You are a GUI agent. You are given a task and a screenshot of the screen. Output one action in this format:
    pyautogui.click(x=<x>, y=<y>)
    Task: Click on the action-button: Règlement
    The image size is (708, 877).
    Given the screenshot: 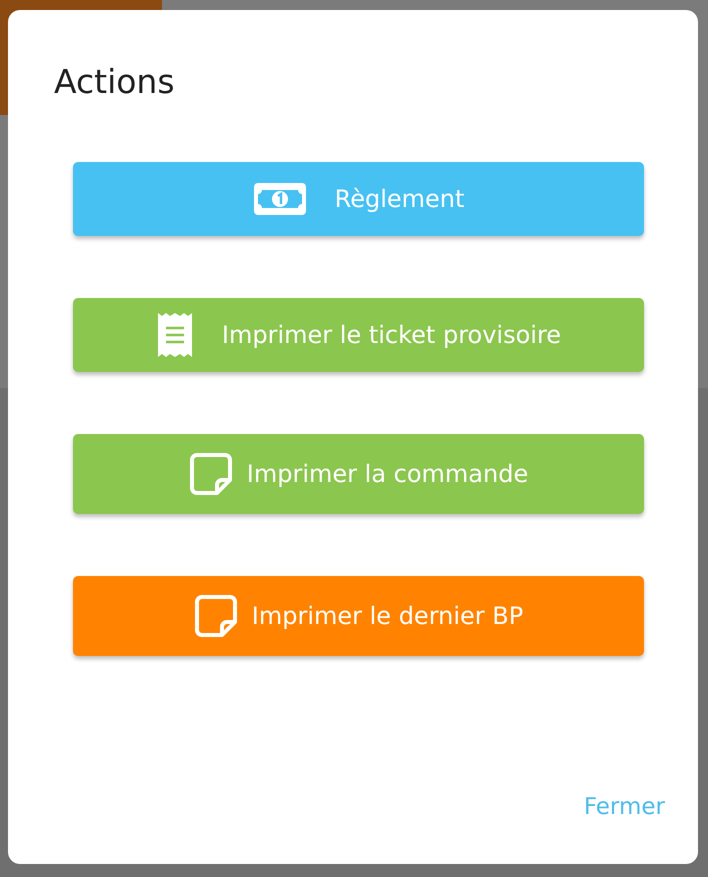 What is the action you would take?
    pyautogui.click(x=358, y=199)
    